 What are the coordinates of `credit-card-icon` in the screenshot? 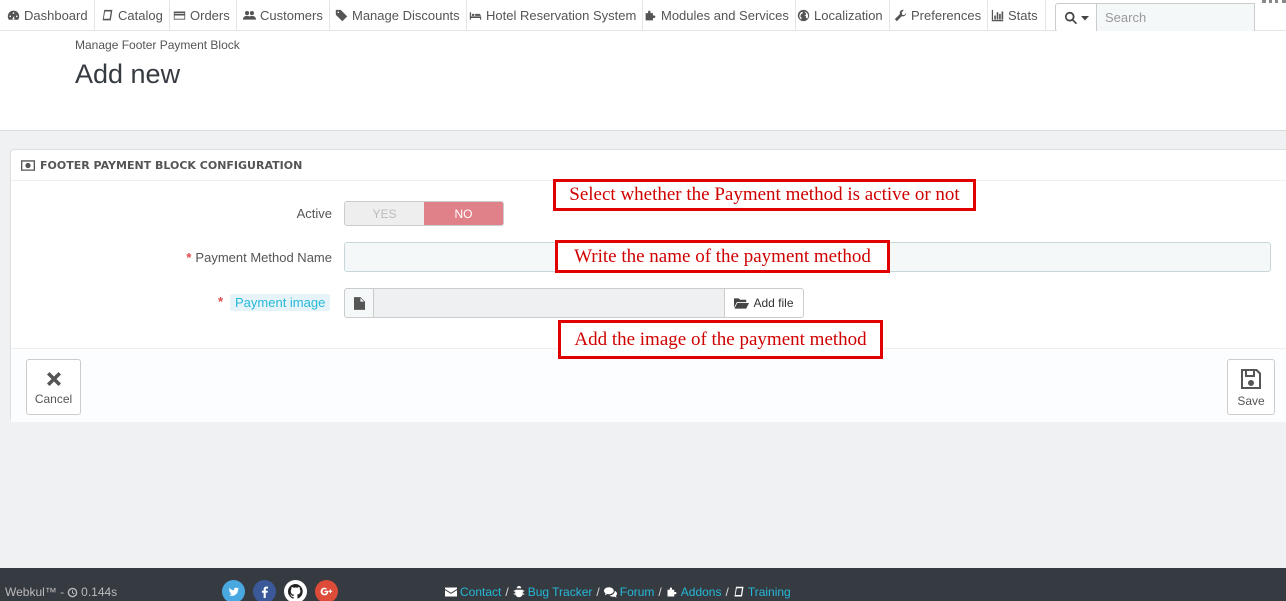 It's located at (179, 15).